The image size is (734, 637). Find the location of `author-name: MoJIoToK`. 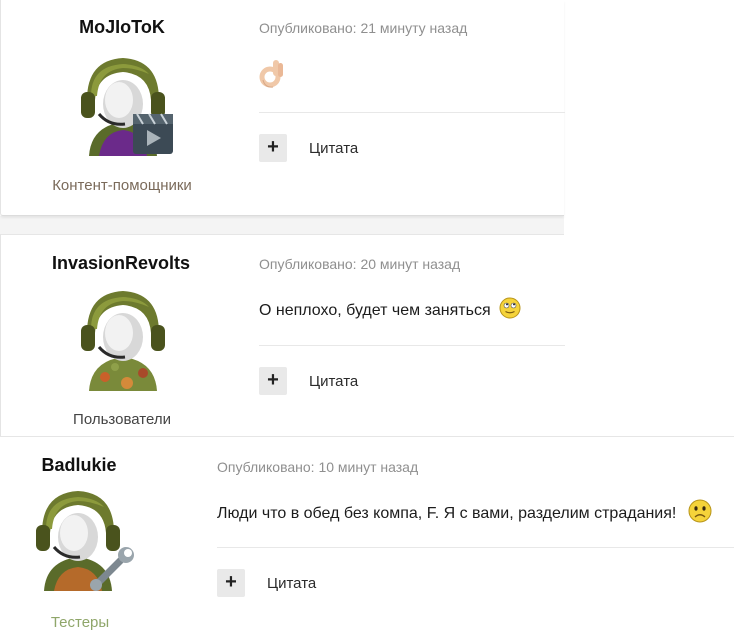

author-name: MoJIoToK is located at coordinates (122, 27).